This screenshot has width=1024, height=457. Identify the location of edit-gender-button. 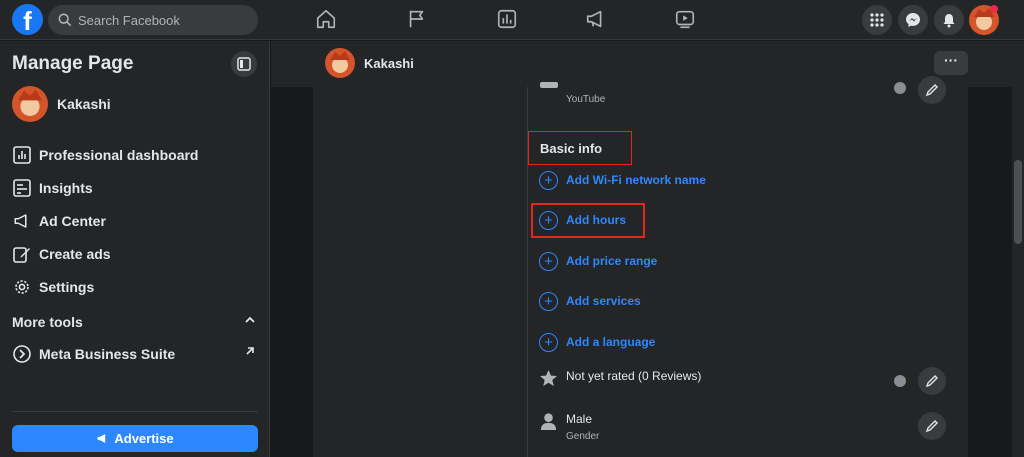
(932, 426).